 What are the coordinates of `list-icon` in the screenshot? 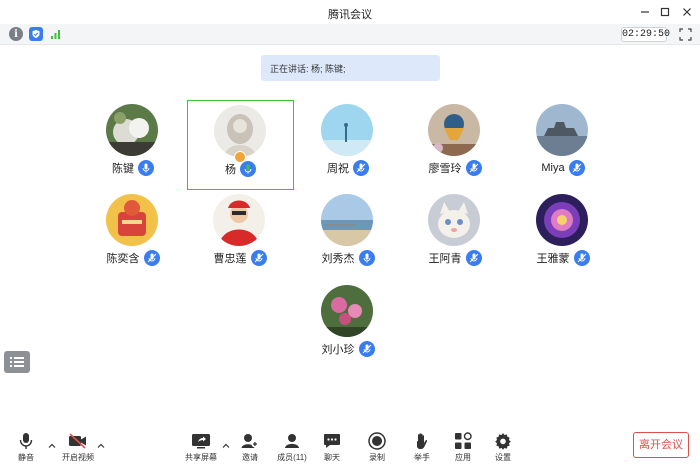 It's located at (17, 362).